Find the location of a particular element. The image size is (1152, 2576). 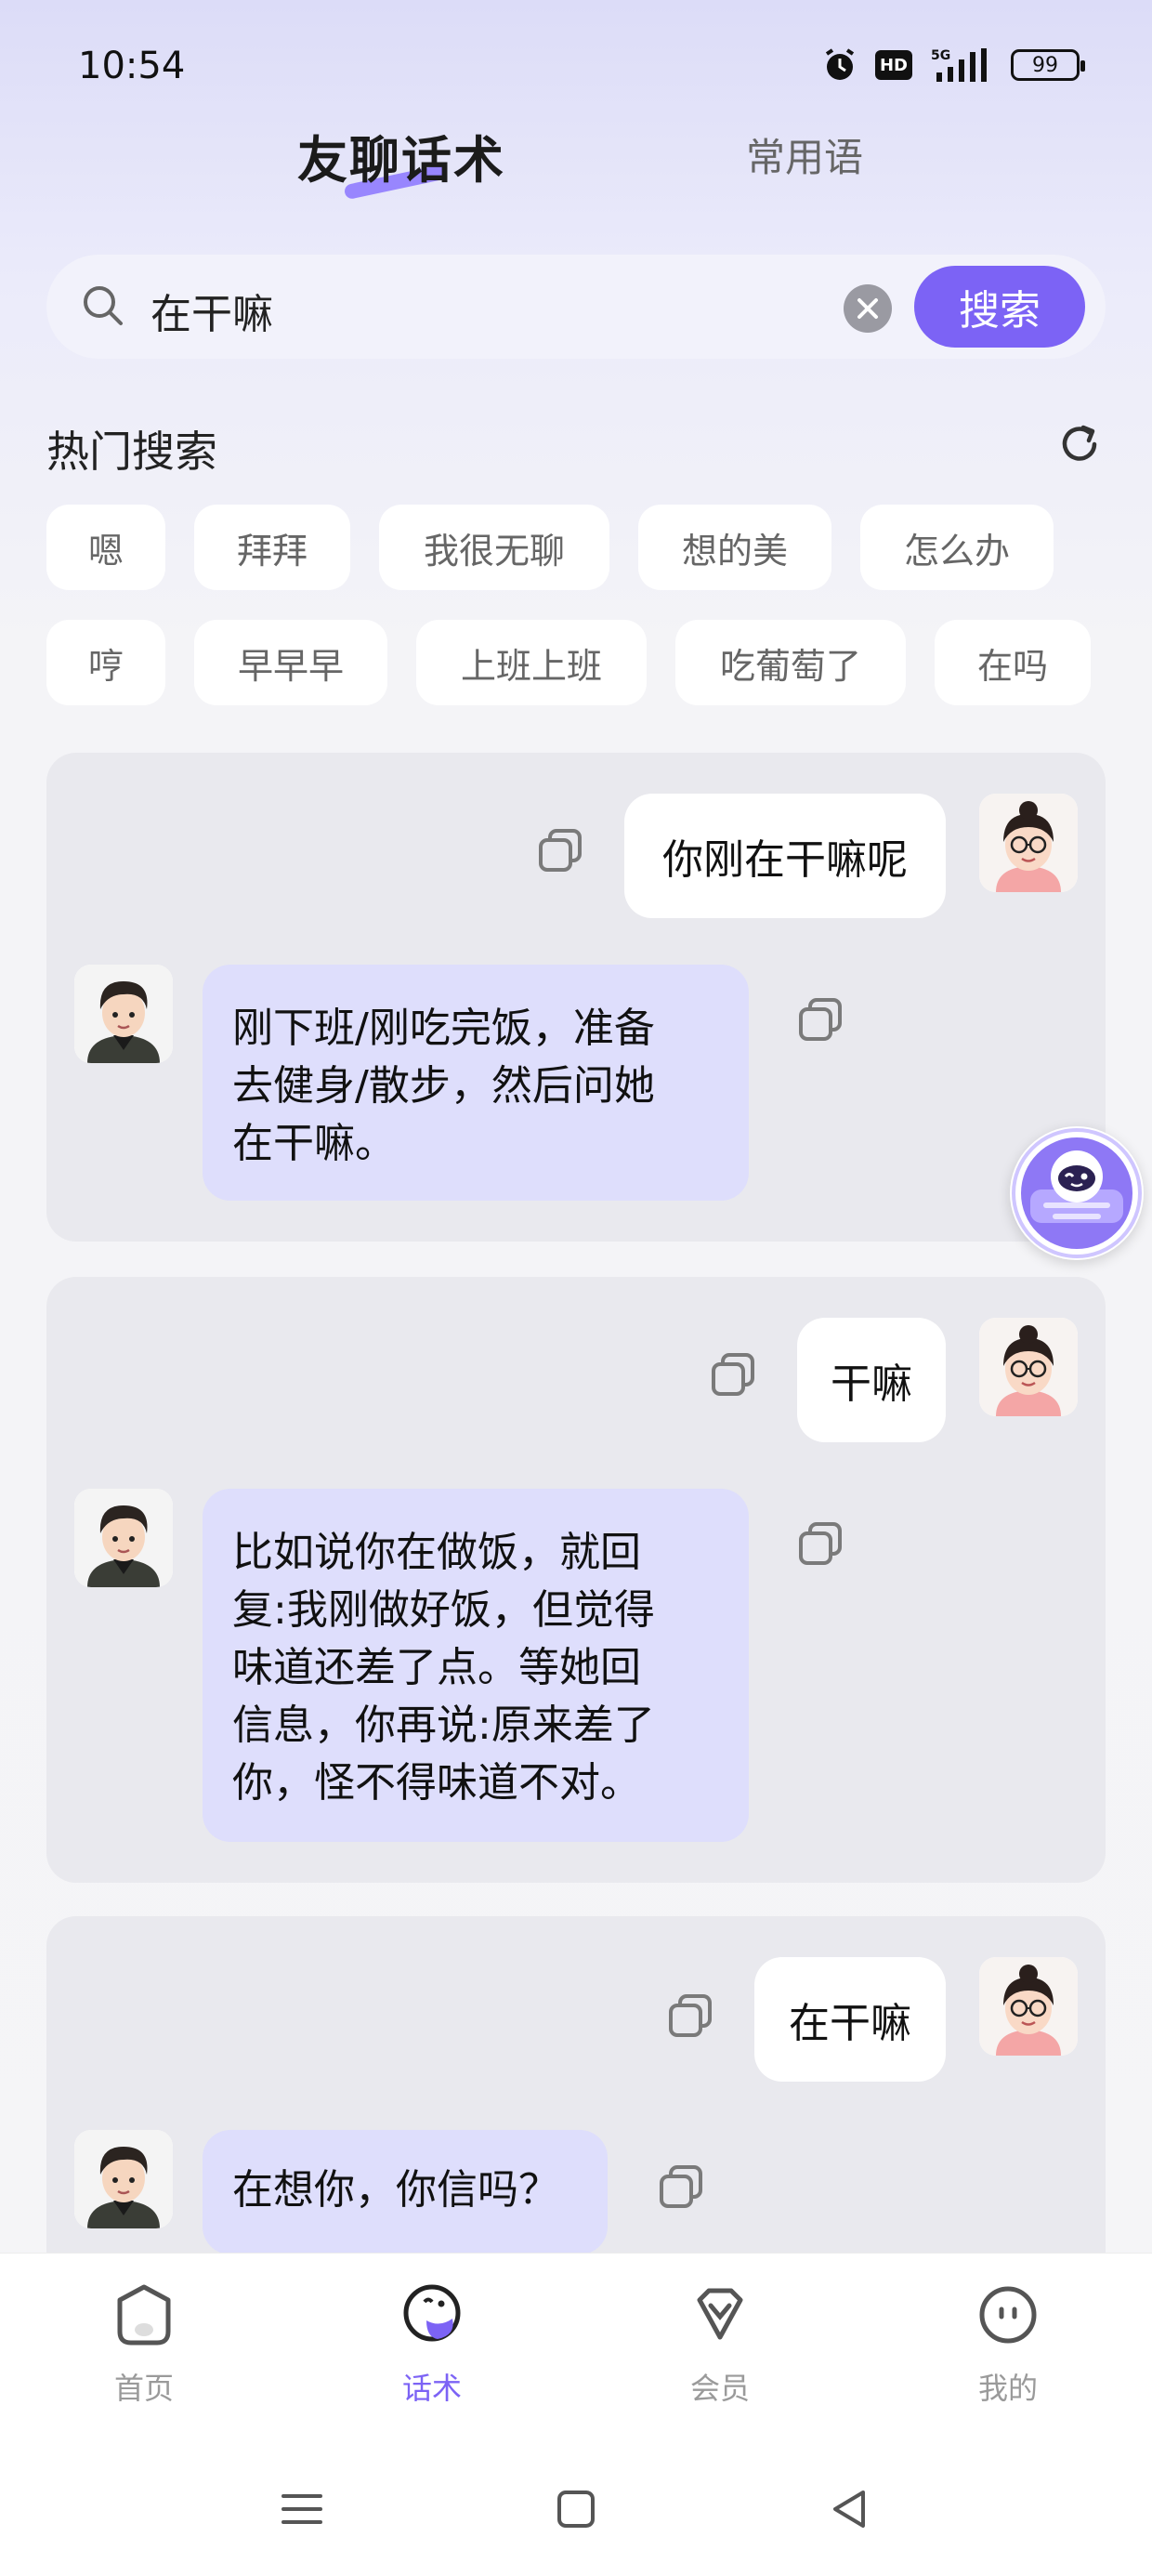

nav-home-label: 首页 is located at coordinates (143, 2388).